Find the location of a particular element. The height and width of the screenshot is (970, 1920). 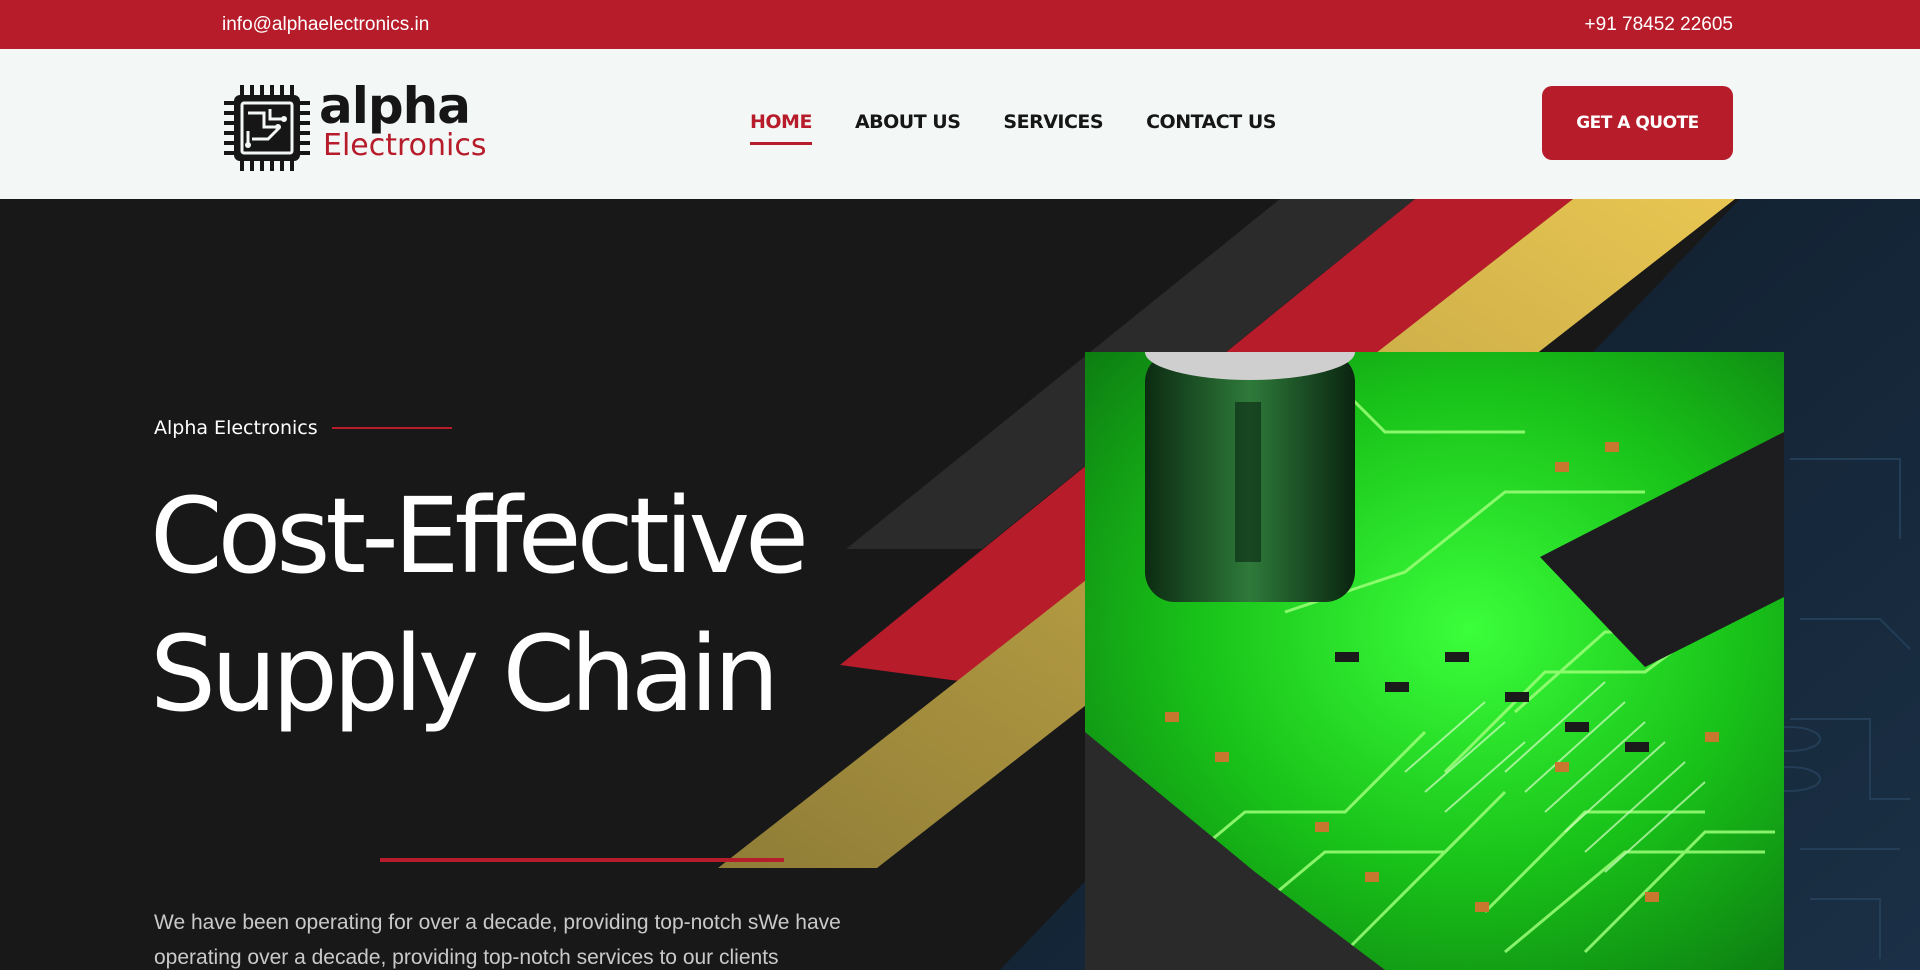

nav-about-us: ABOUT US is located at coordinates (908, 122).